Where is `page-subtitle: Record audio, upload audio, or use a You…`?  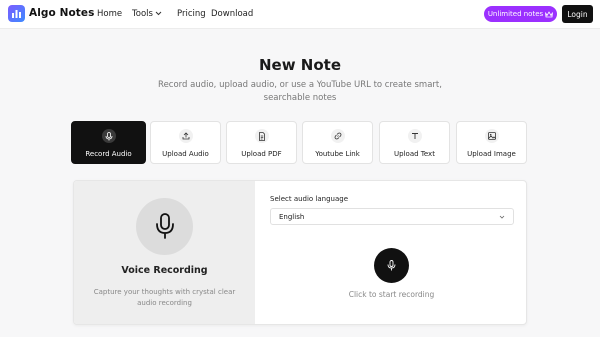
page-subtitle: Record audio, upload audio, or use a You… is located at coordinates (300, 91).